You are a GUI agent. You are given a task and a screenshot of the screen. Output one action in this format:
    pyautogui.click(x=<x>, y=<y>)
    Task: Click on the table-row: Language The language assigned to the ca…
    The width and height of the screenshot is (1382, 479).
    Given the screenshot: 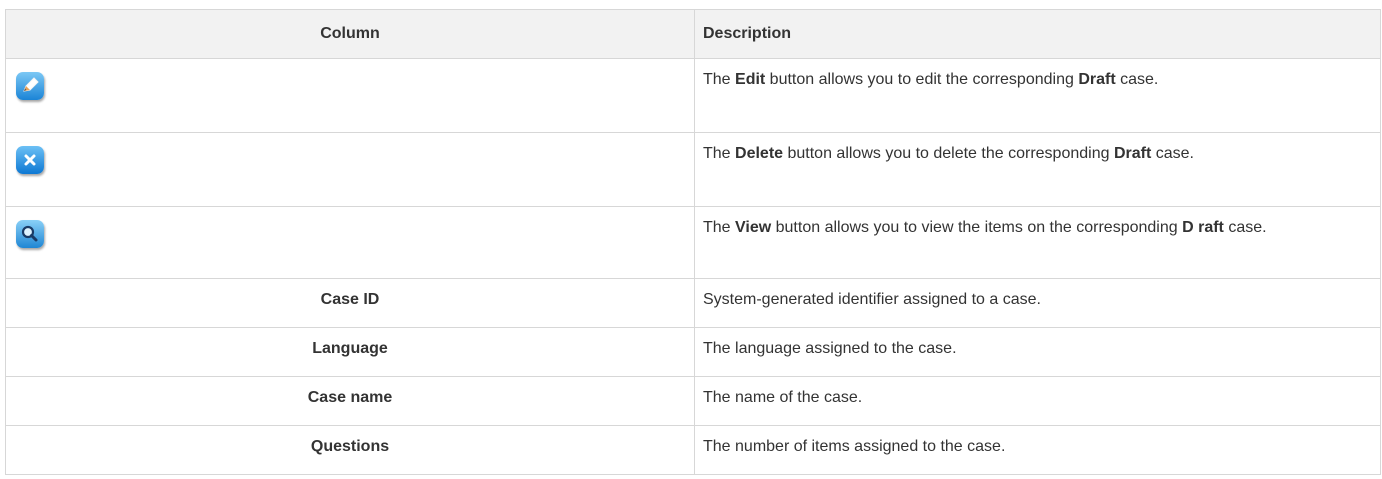 What is the action you would take?
    pyautogui.click(x=693, y=352)
    